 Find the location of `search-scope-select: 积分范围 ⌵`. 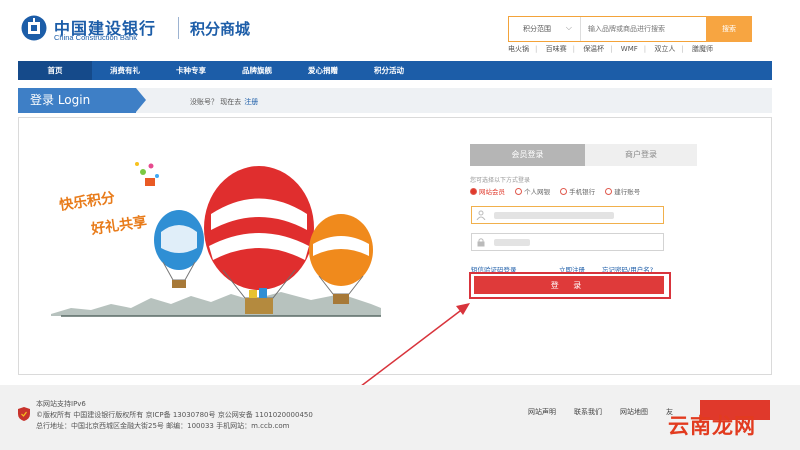

search-scope-select: 积分范围 ⌵ is located at coordinates (545, 29).